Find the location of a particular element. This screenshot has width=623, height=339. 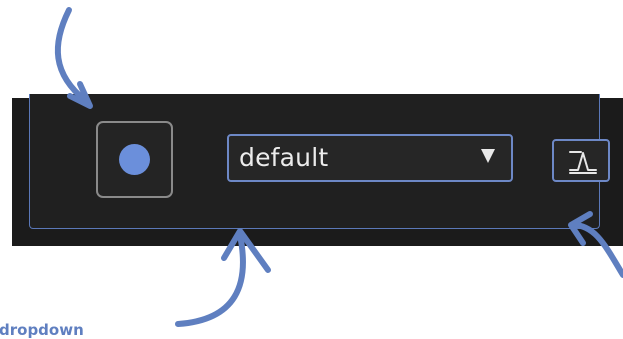

record-button is located at coordinates (134, 159).